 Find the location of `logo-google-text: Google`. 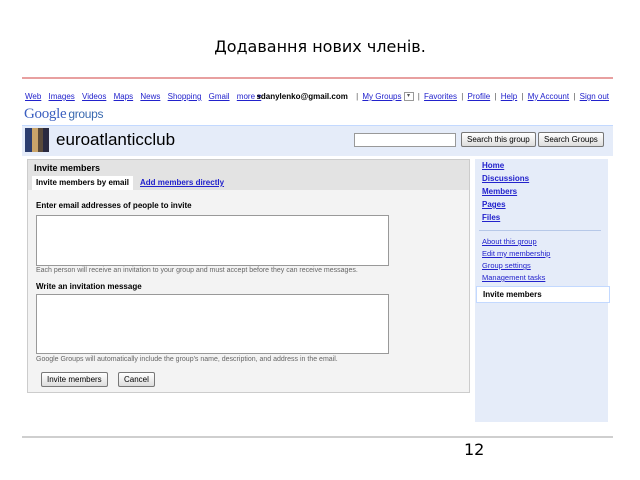

logo-google-text: Google is located at coordinates (45, 114).